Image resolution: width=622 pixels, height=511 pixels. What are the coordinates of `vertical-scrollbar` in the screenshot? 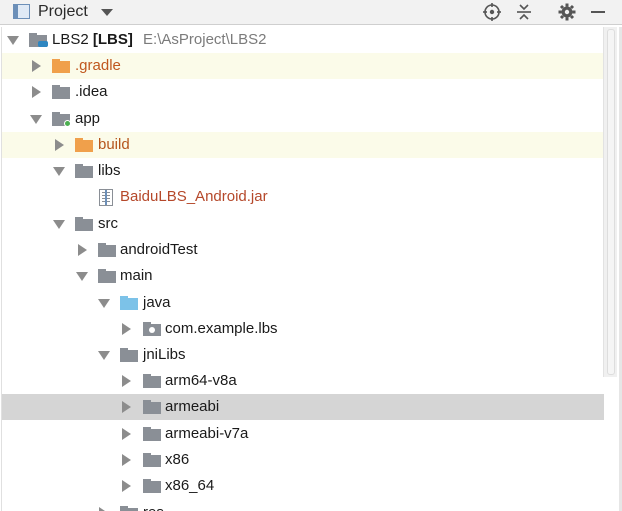 It's located at (610, 202).